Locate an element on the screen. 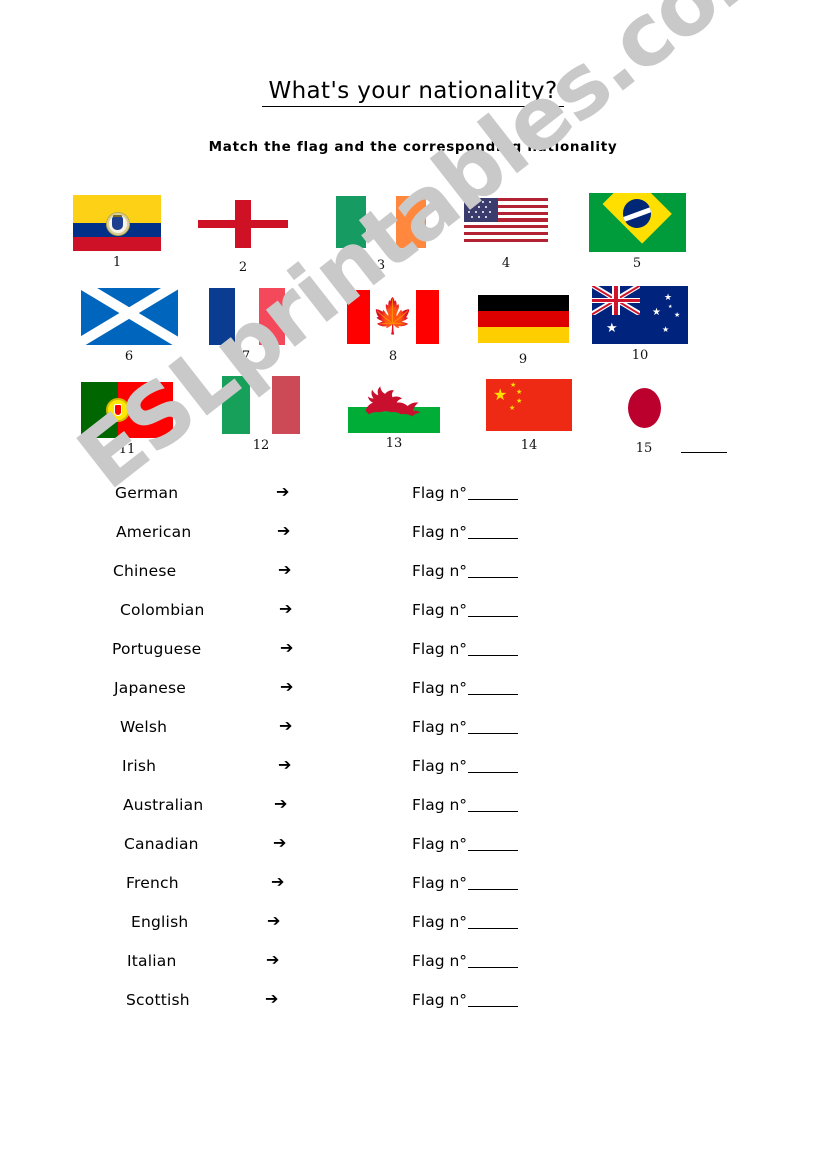 This screenshot has height=1169, width=826. list-item: Welsh ➔ Flag n° is located at coordinates (413, 731).